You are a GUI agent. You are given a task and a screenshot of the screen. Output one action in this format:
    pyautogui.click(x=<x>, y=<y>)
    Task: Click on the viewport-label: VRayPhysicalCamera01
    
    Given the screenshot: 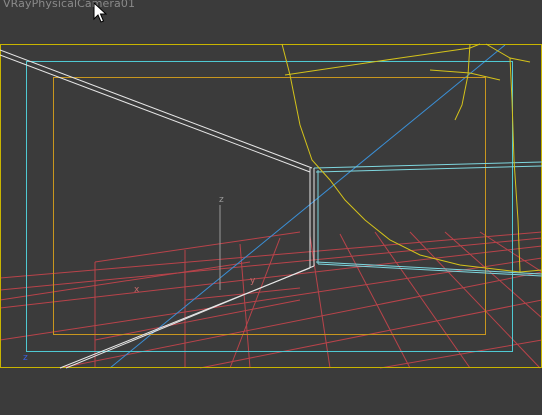 What is the action you would take?
    pyautogui.click(x=69, y=5)
    